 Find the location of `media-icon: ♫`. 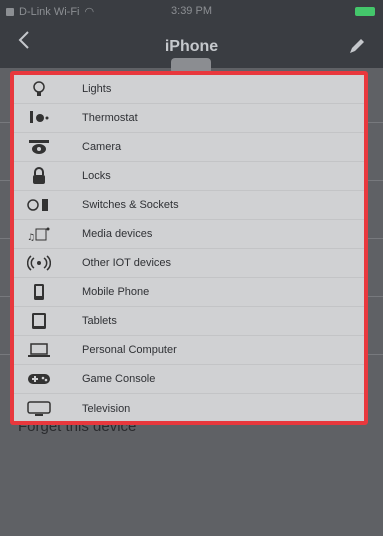

media-icon: ♫ is located at coordinates (39, 234).